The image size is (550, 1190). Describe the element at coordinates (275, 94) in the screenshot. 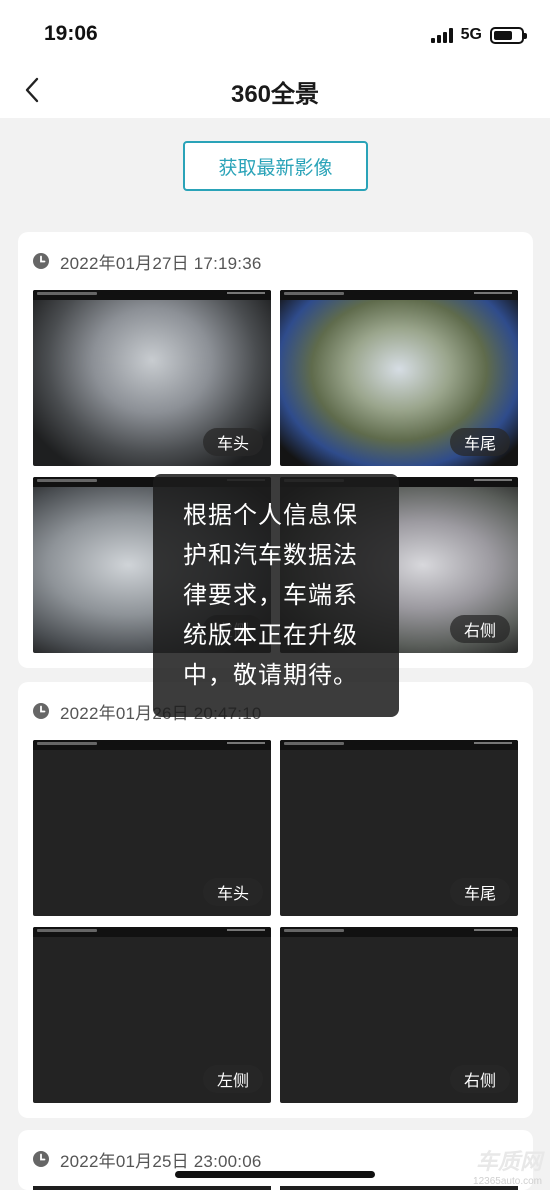

I see `page-title: 360全景` at that location.